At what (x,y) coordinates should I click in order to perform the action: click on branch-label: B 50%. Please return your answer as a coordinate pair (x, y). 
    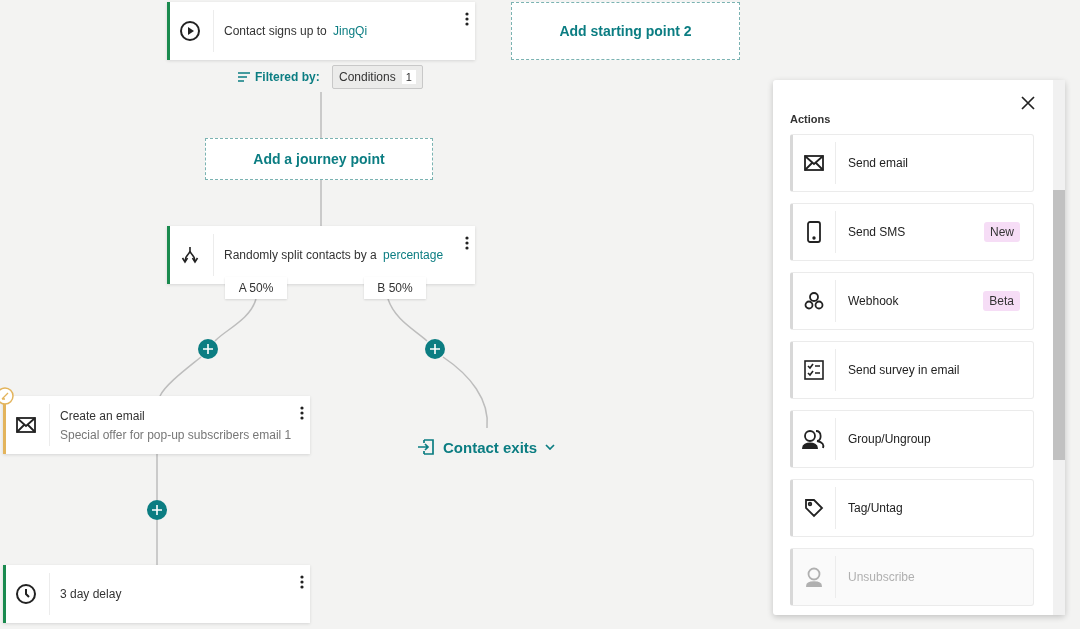
    Looking at the image, I should click on (395, 288).